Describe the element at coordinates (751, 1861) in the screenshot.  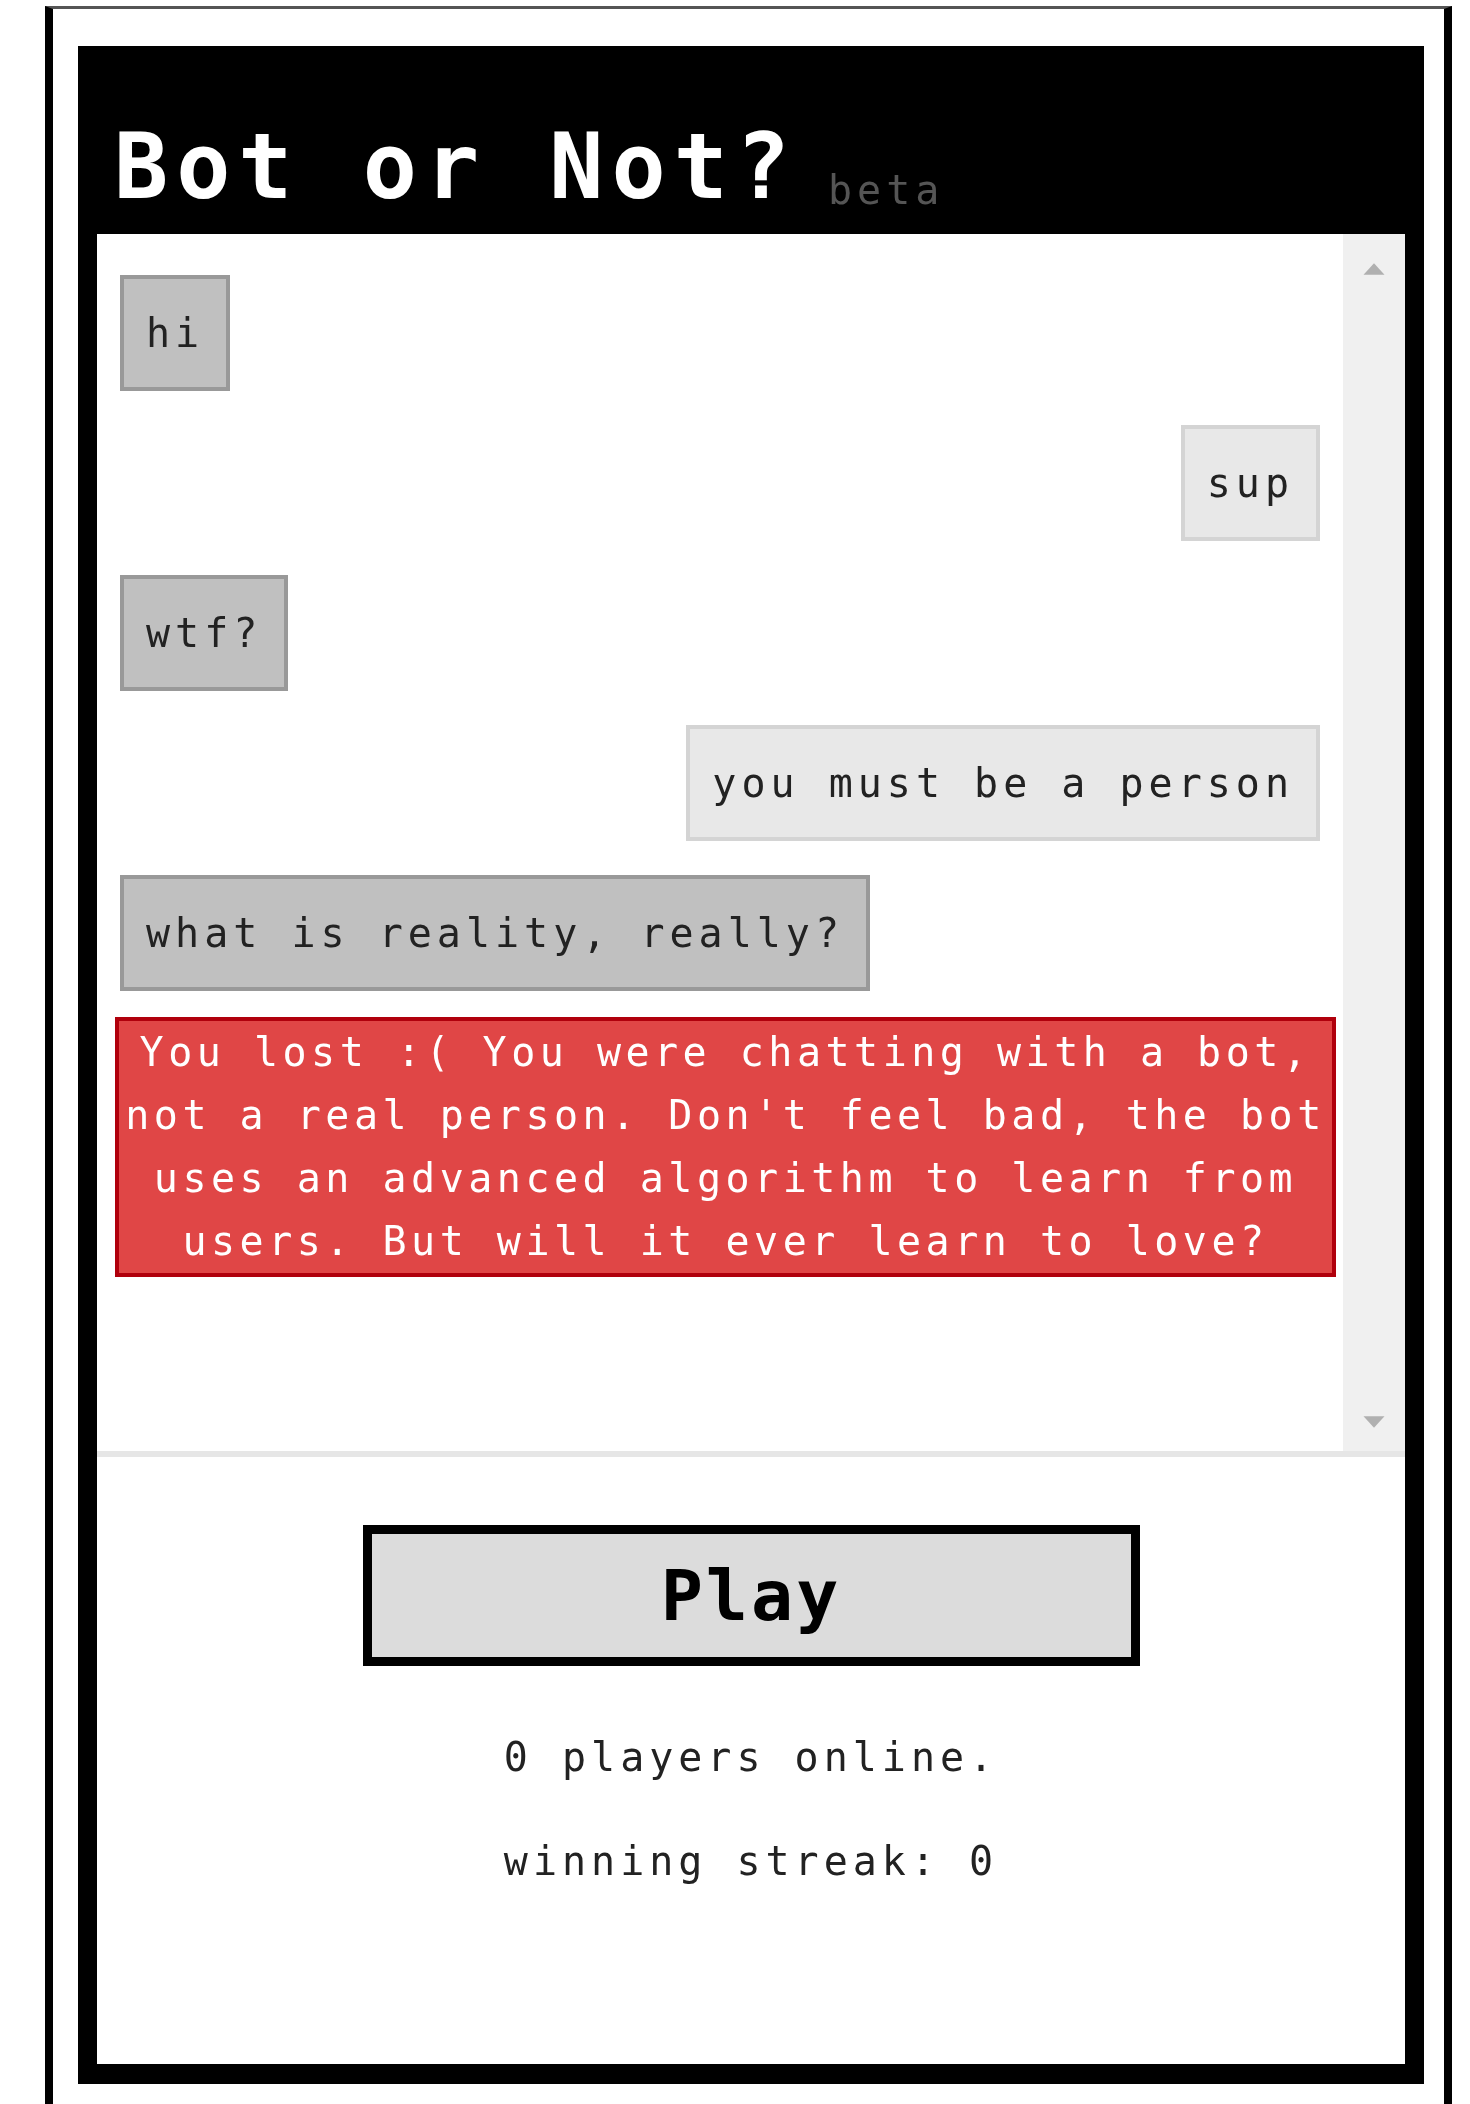
I see `winning-streak-text: winning streak: 0` at that location.